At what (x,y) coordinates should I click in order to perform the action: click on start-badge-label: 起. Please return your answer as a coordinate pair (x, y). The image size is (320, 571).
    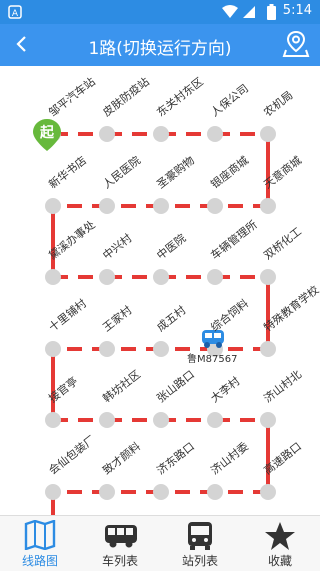
    Looking at the image, I should click on (47, 133).